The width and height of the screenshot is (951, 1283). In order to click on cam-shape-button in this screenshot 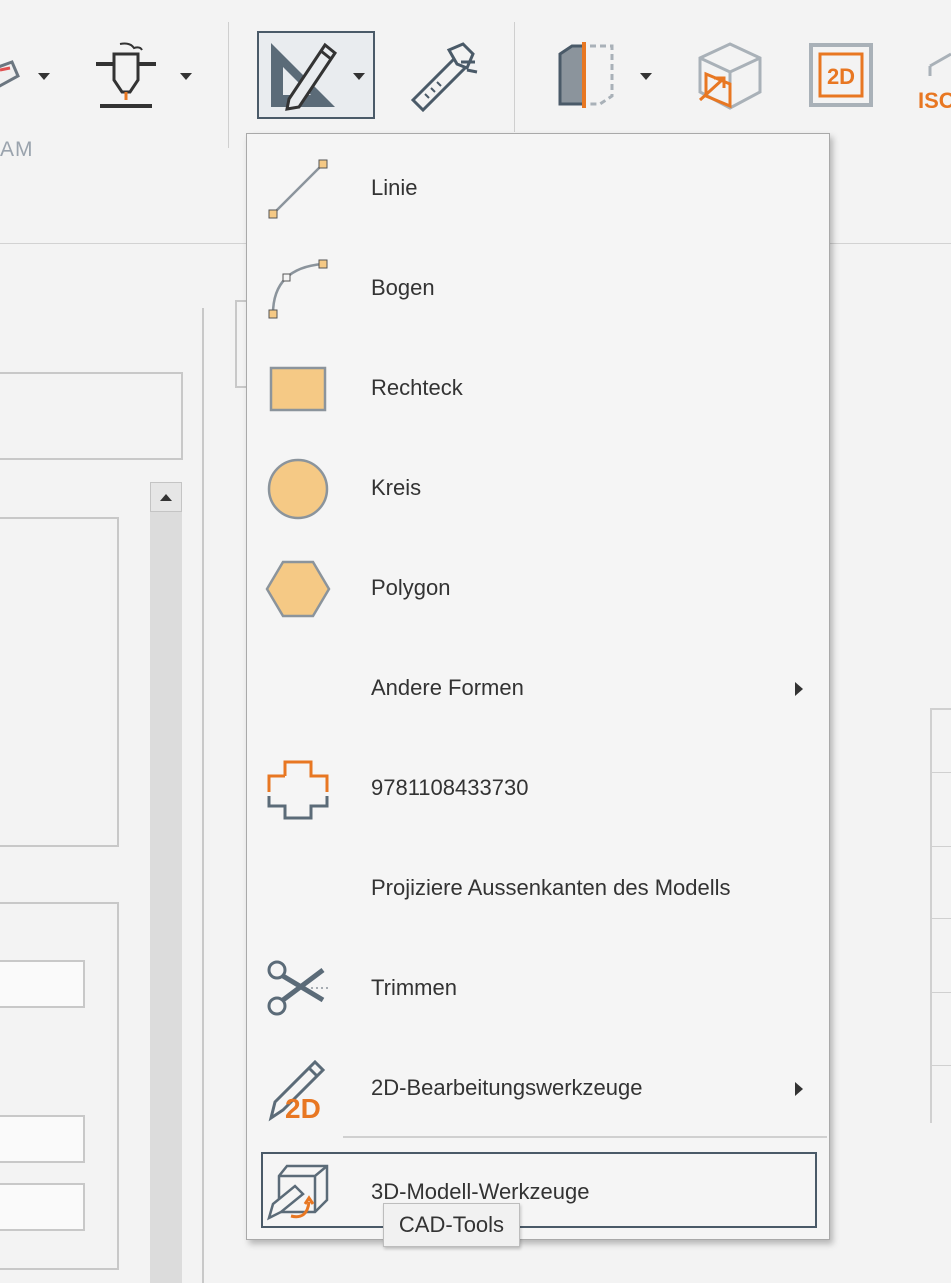, I will do `click(15, 75)`.